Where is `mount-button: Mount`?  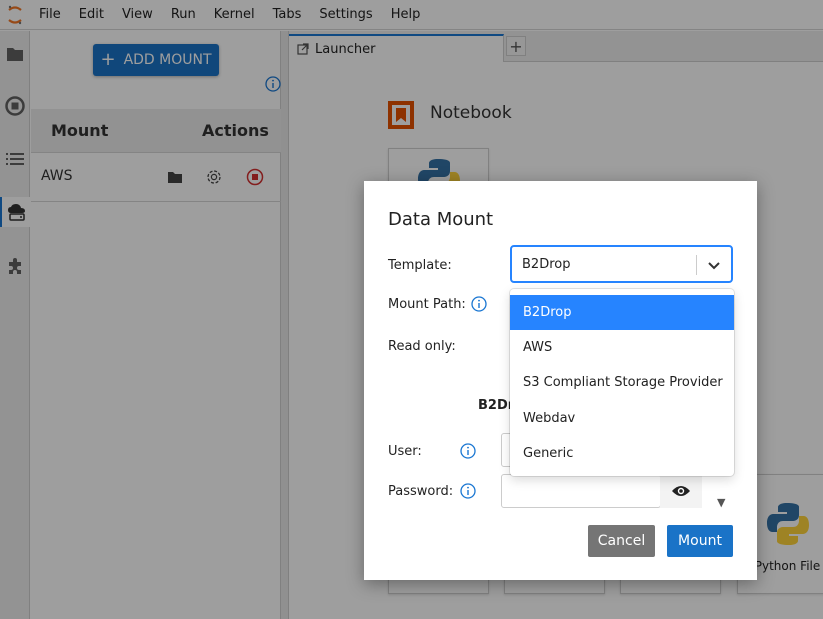
mount-button: Mount is located at coordinates (700, 541).